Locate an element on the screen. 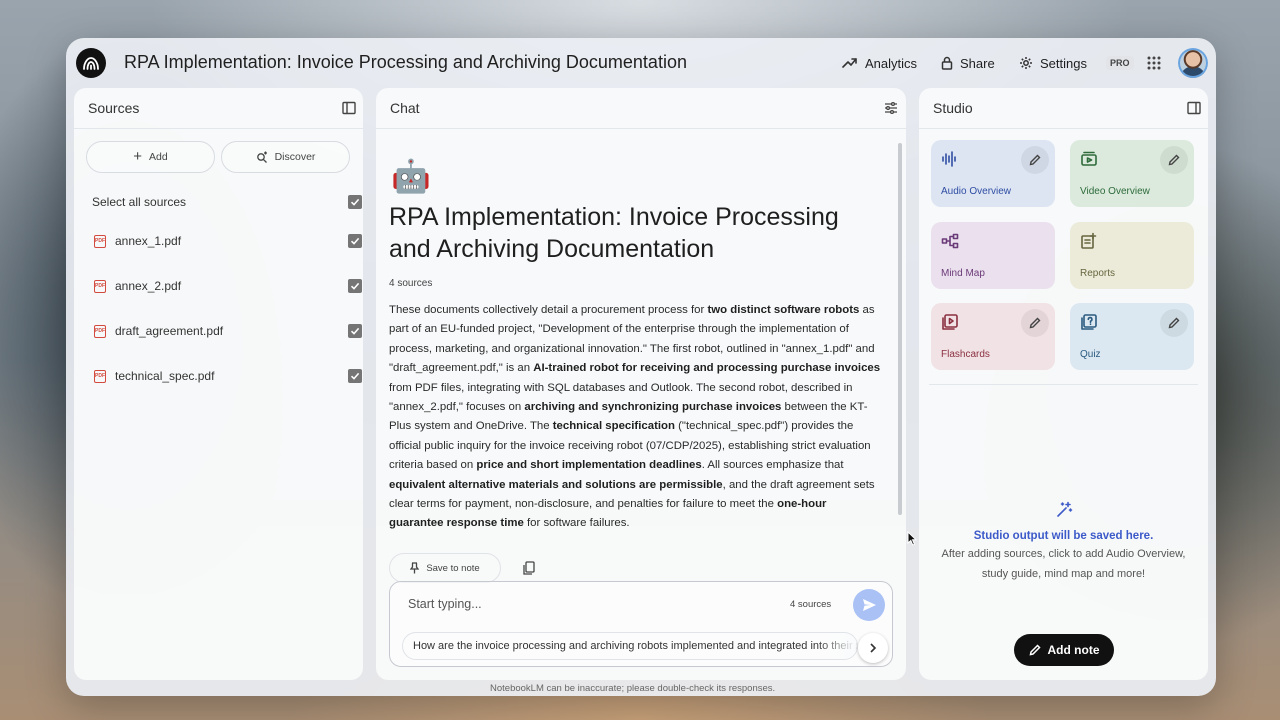 This screenshot has width=1280, height=720. mouse-cursor-icon is located at coordinates (912, 538).